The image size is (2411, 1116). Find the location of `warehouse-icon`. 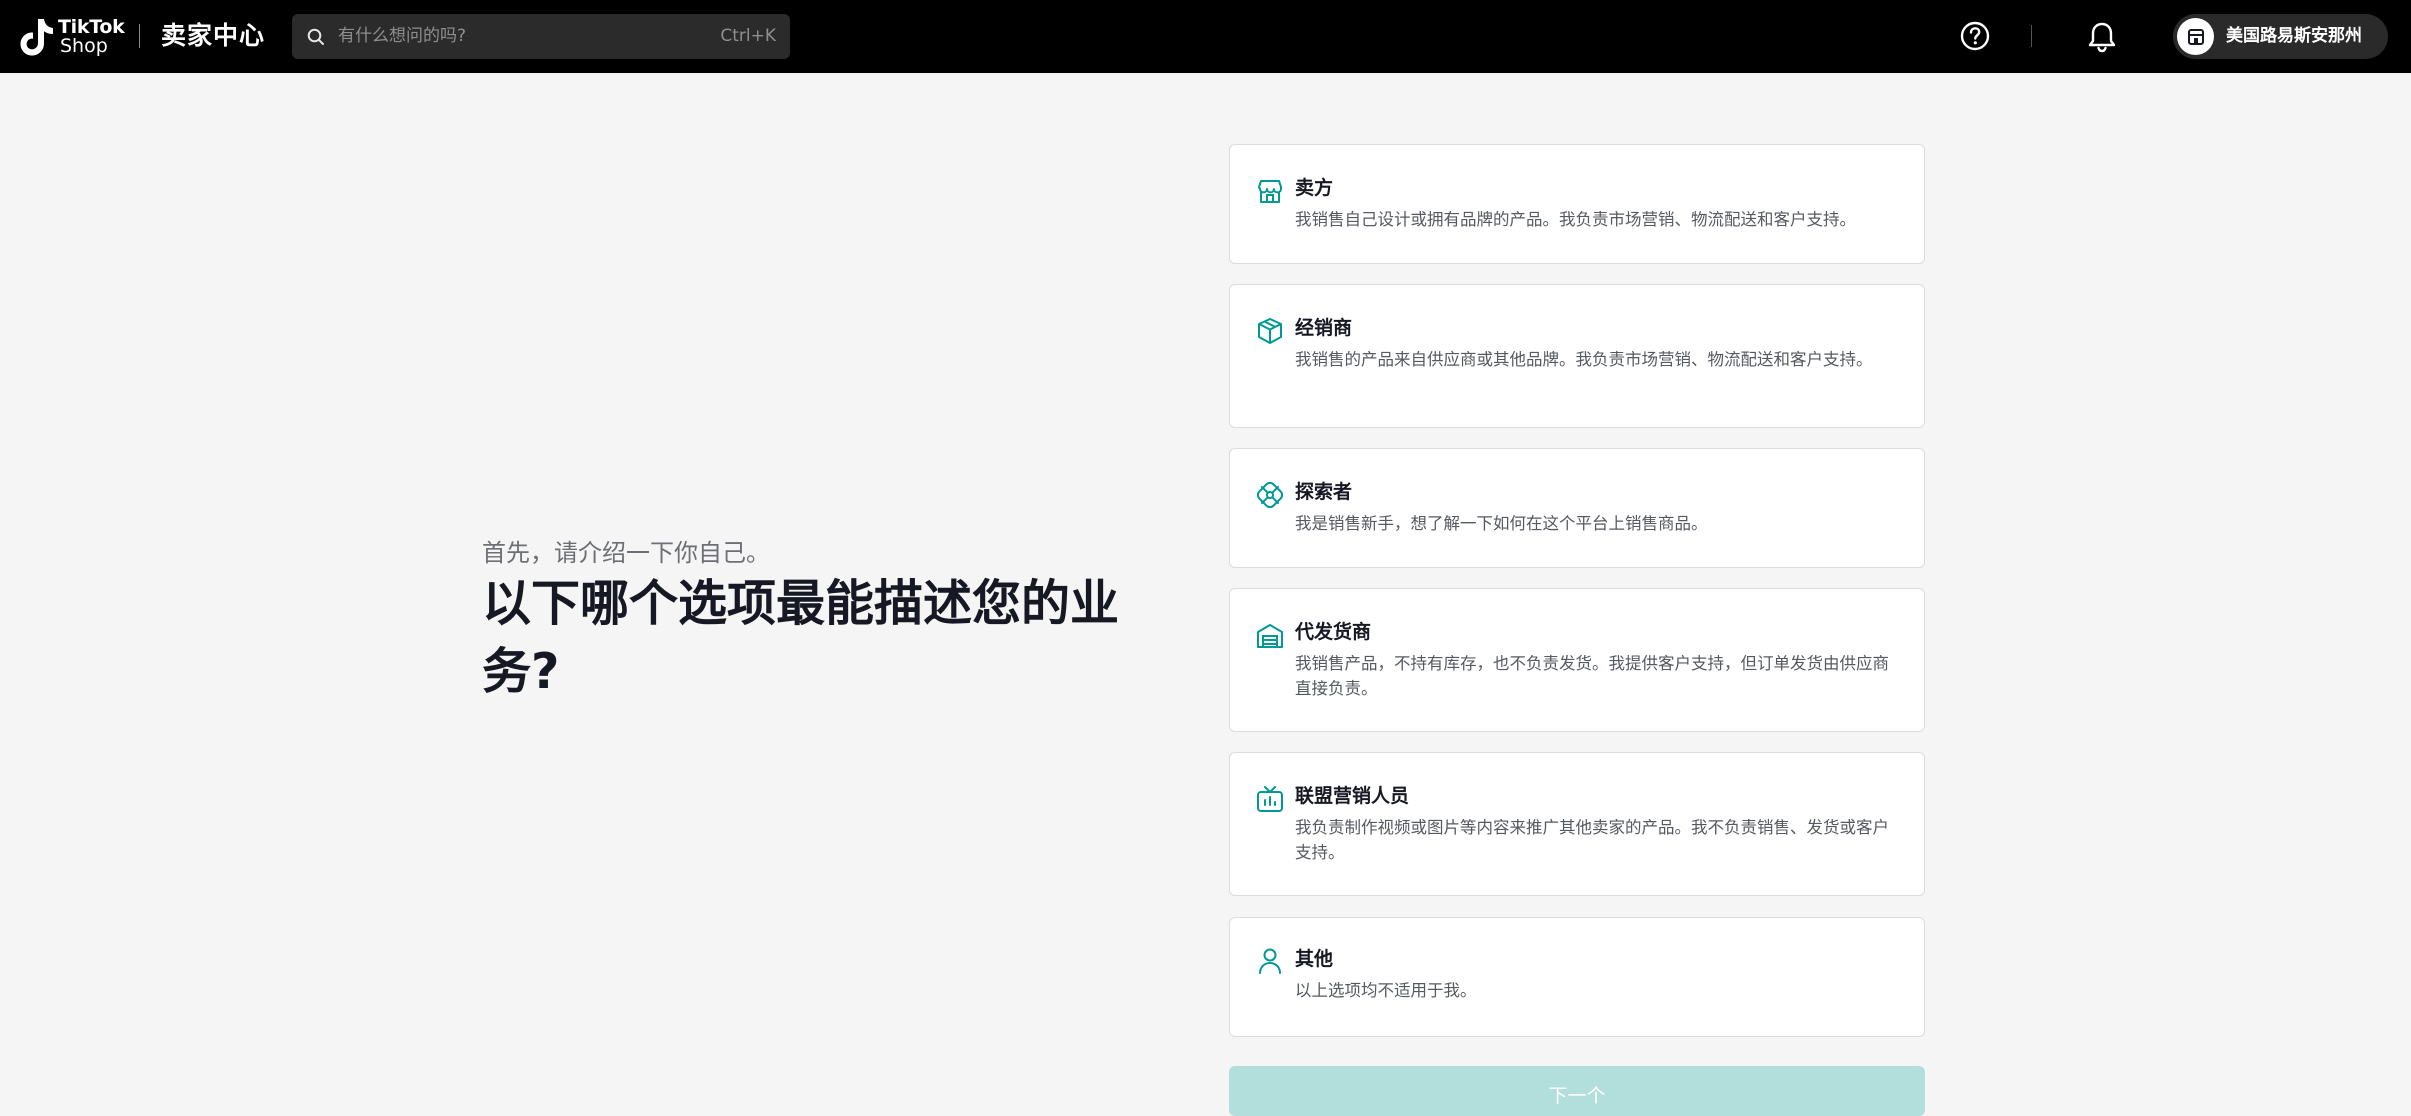

warehouse-icon is located at coordinates (1270, 636).